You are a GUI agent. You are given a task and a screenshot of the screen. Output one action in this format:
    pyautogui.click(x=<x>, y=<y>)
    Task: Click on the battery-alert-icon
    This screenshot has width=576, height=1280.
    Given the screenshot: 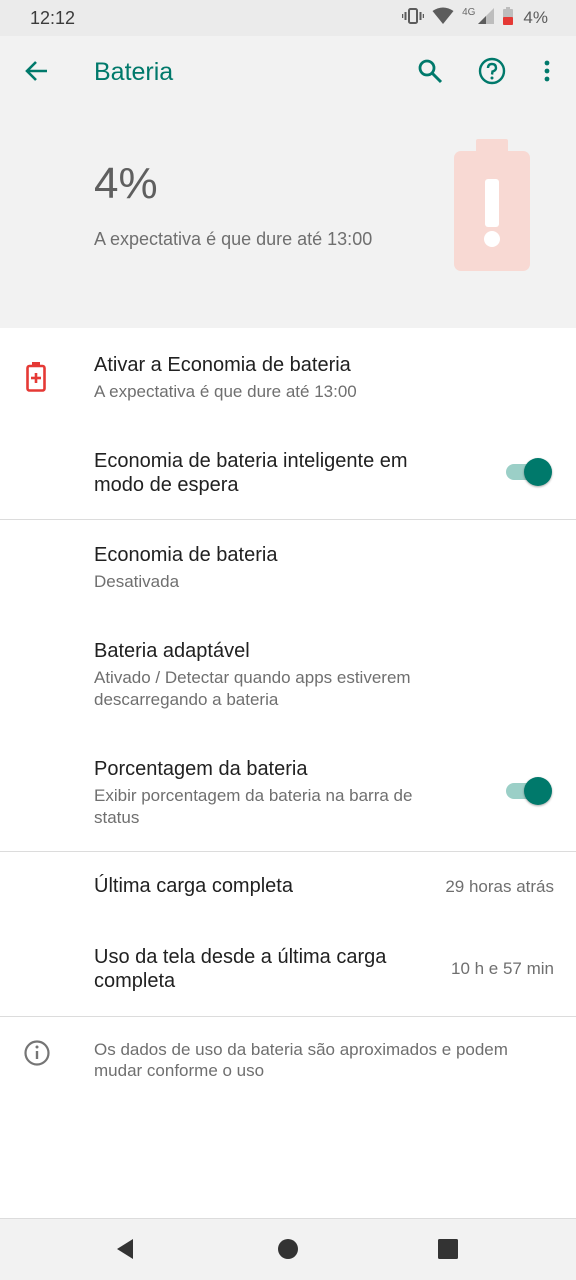 What is the action you would take?
    pyautogui.click(x=36, y=379)
    